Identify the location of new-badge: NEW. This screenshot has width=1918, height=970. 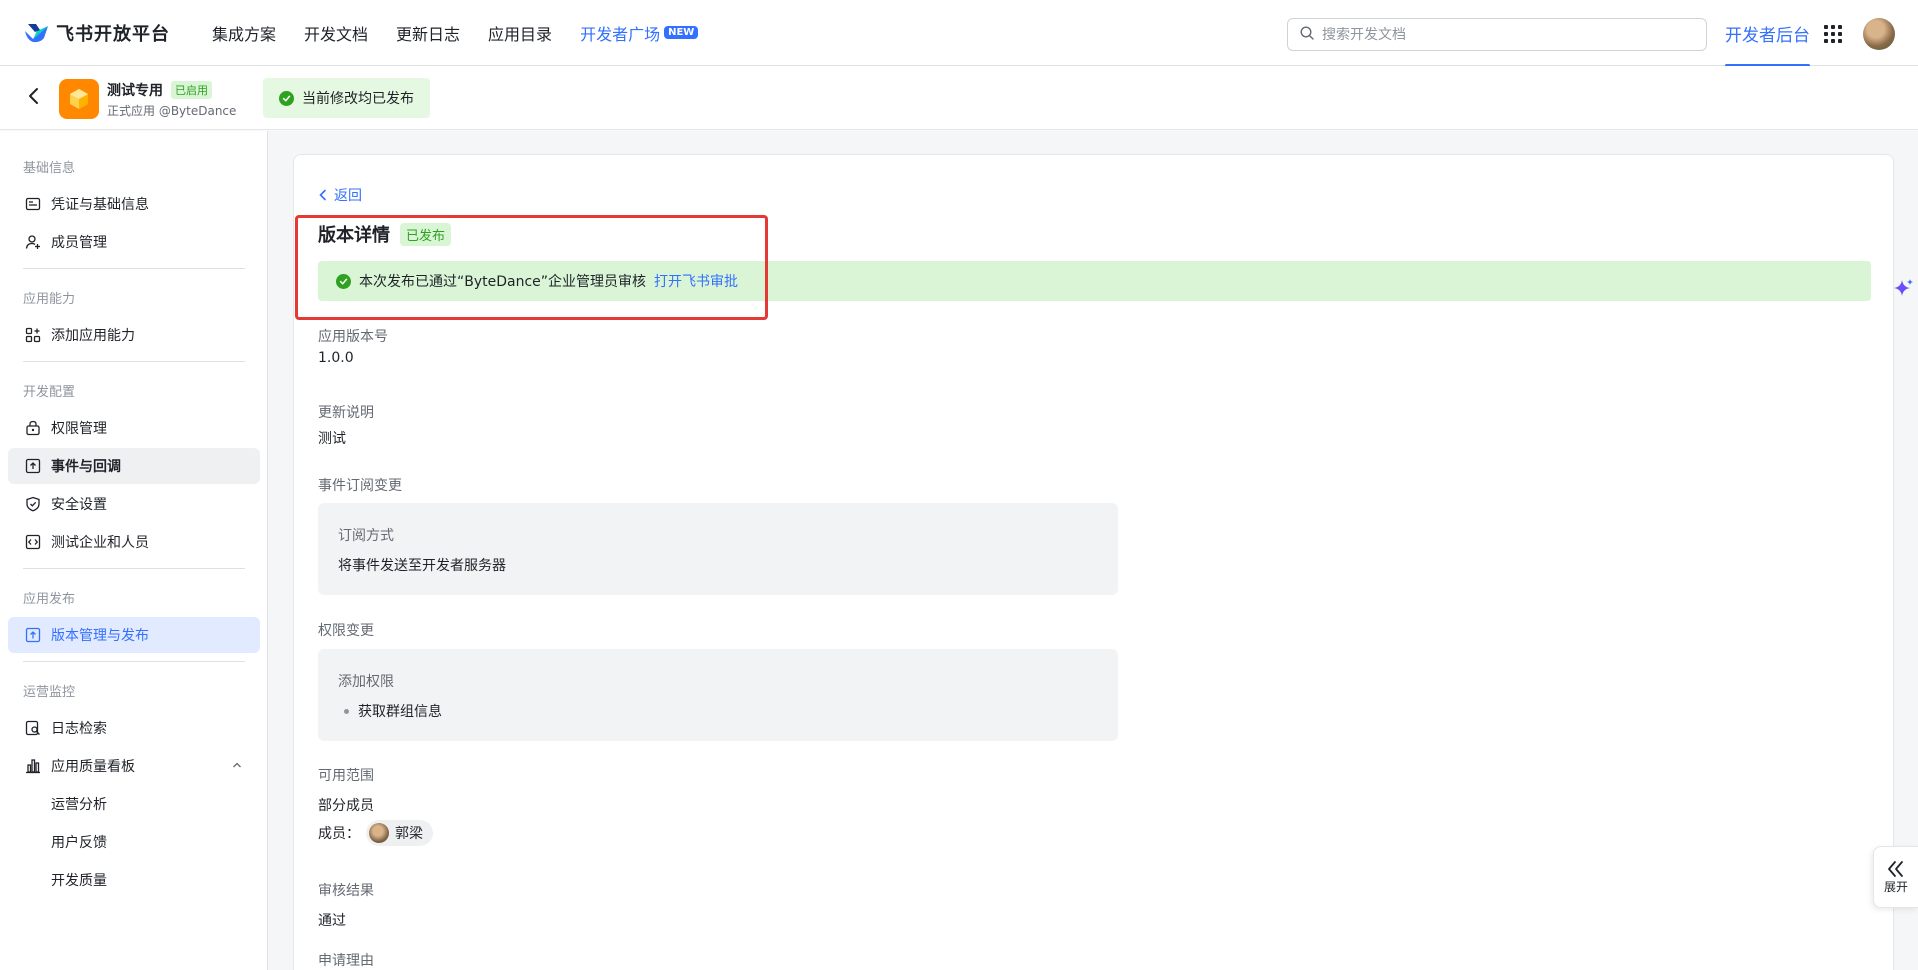
(681, 32).